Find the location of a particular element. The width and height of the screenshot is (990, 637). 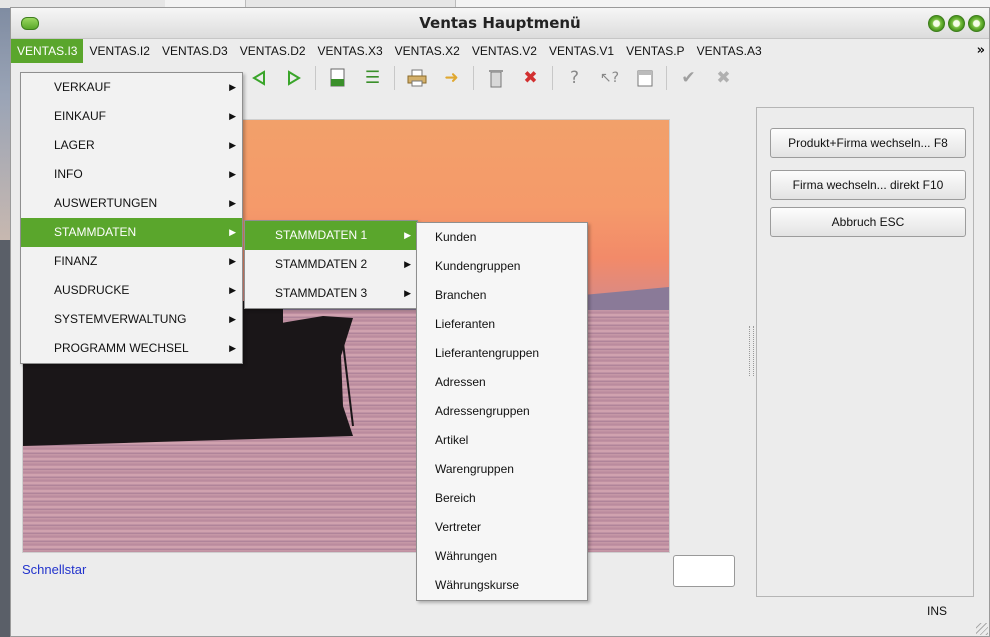

menu-item-lager: LAGER ▶ is located at coordinates (131, 145).